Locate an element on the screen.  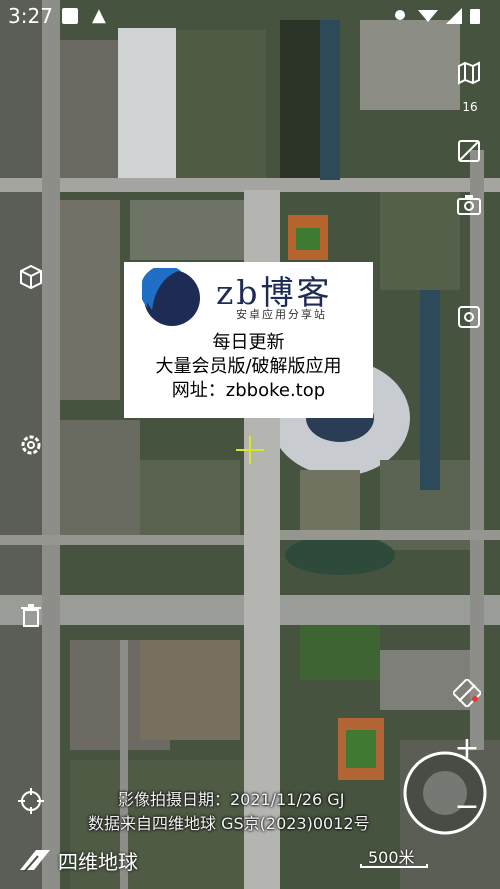
grid-toggle-icon is located at coordinates (467, 693).